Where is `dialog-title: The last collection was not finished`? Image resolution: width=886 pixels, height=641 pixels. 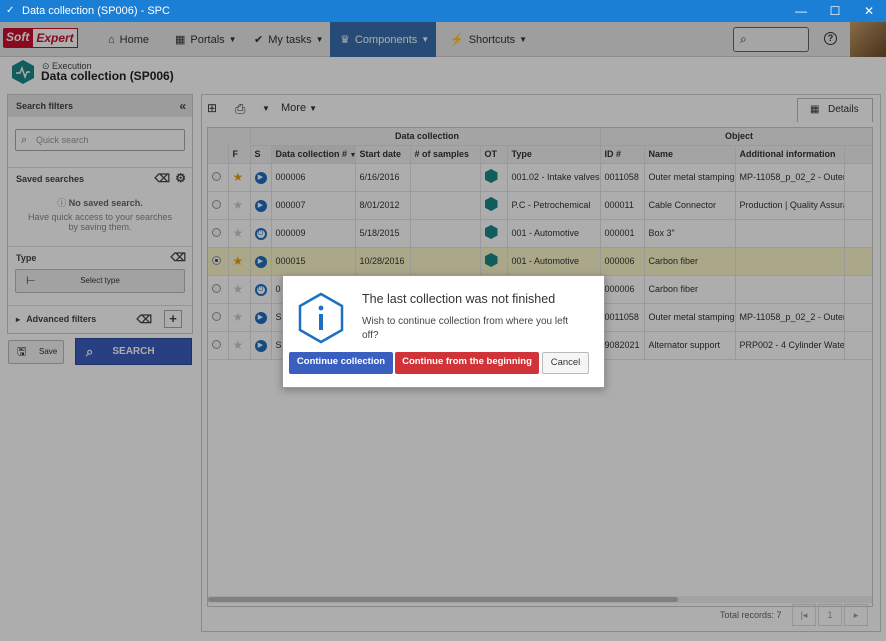
dialog-title: The last collection was not finished is located at coordinates (459, 299).